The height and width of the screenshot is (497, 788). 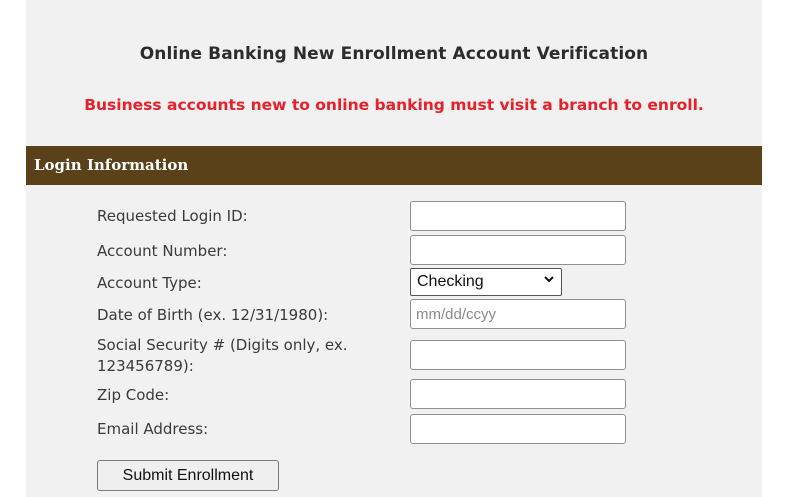 I want to click on login-id-input, so click(x=518, y=216).